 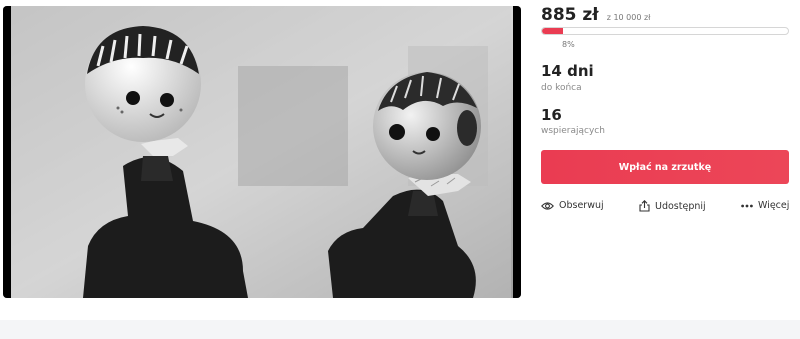 I want to click on share-icon, so click(x=644, y=206).